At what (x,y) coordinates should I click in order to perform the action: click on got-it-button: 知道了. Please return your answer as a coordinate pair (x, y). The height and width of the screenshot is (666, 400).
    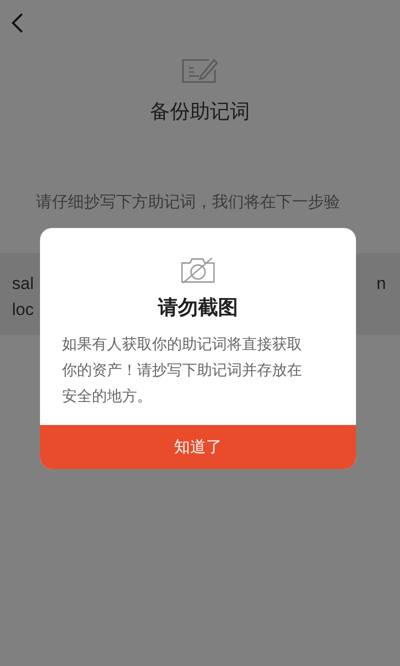
    Looking at the image, I should click on (198, 447).